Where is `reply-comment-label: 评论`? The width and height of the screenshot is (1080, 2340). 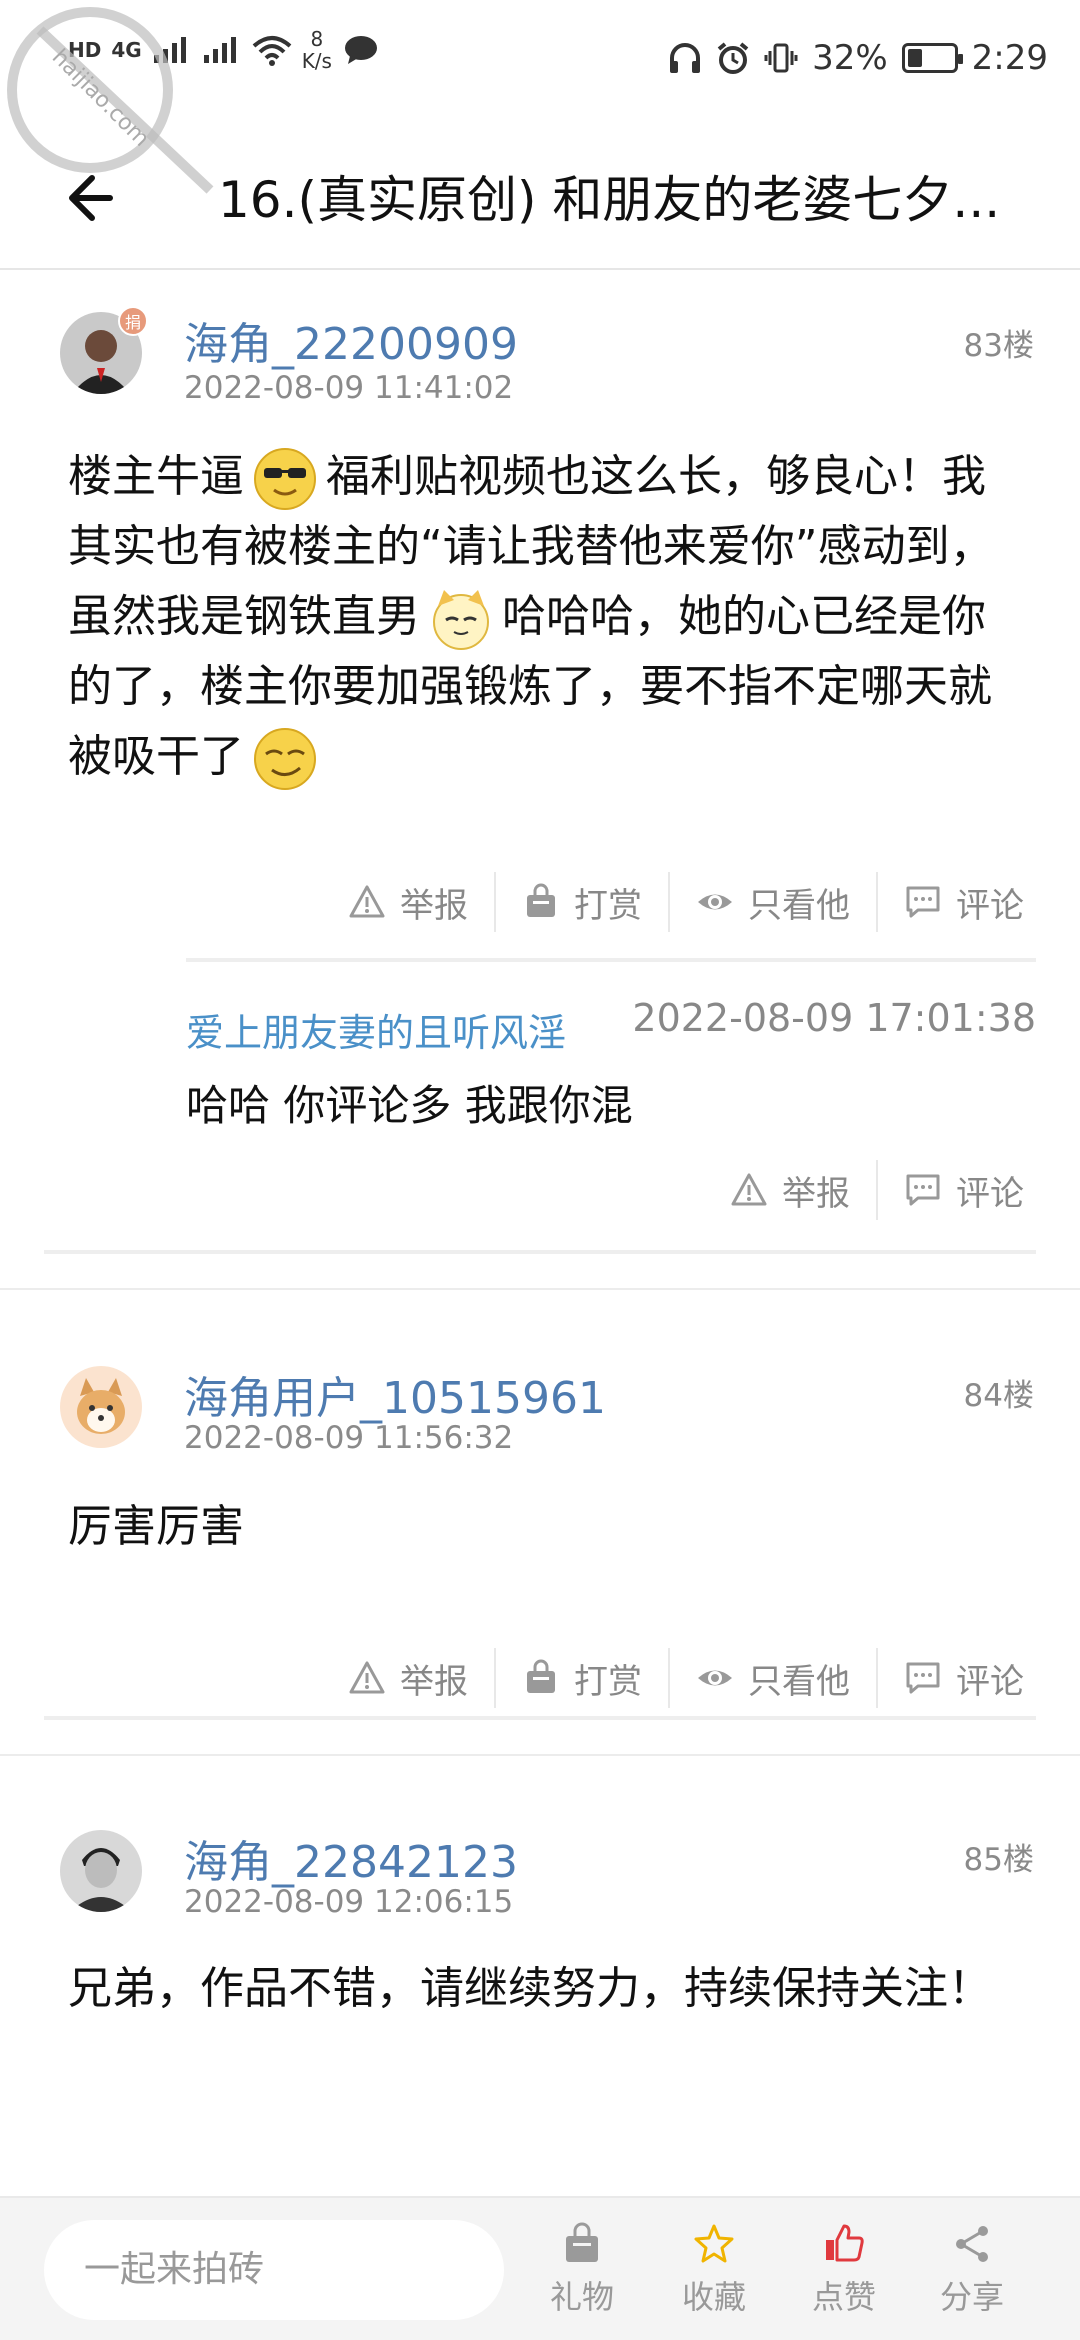
reply-comment-label: 评论 is located at coordinates (990, 1193).